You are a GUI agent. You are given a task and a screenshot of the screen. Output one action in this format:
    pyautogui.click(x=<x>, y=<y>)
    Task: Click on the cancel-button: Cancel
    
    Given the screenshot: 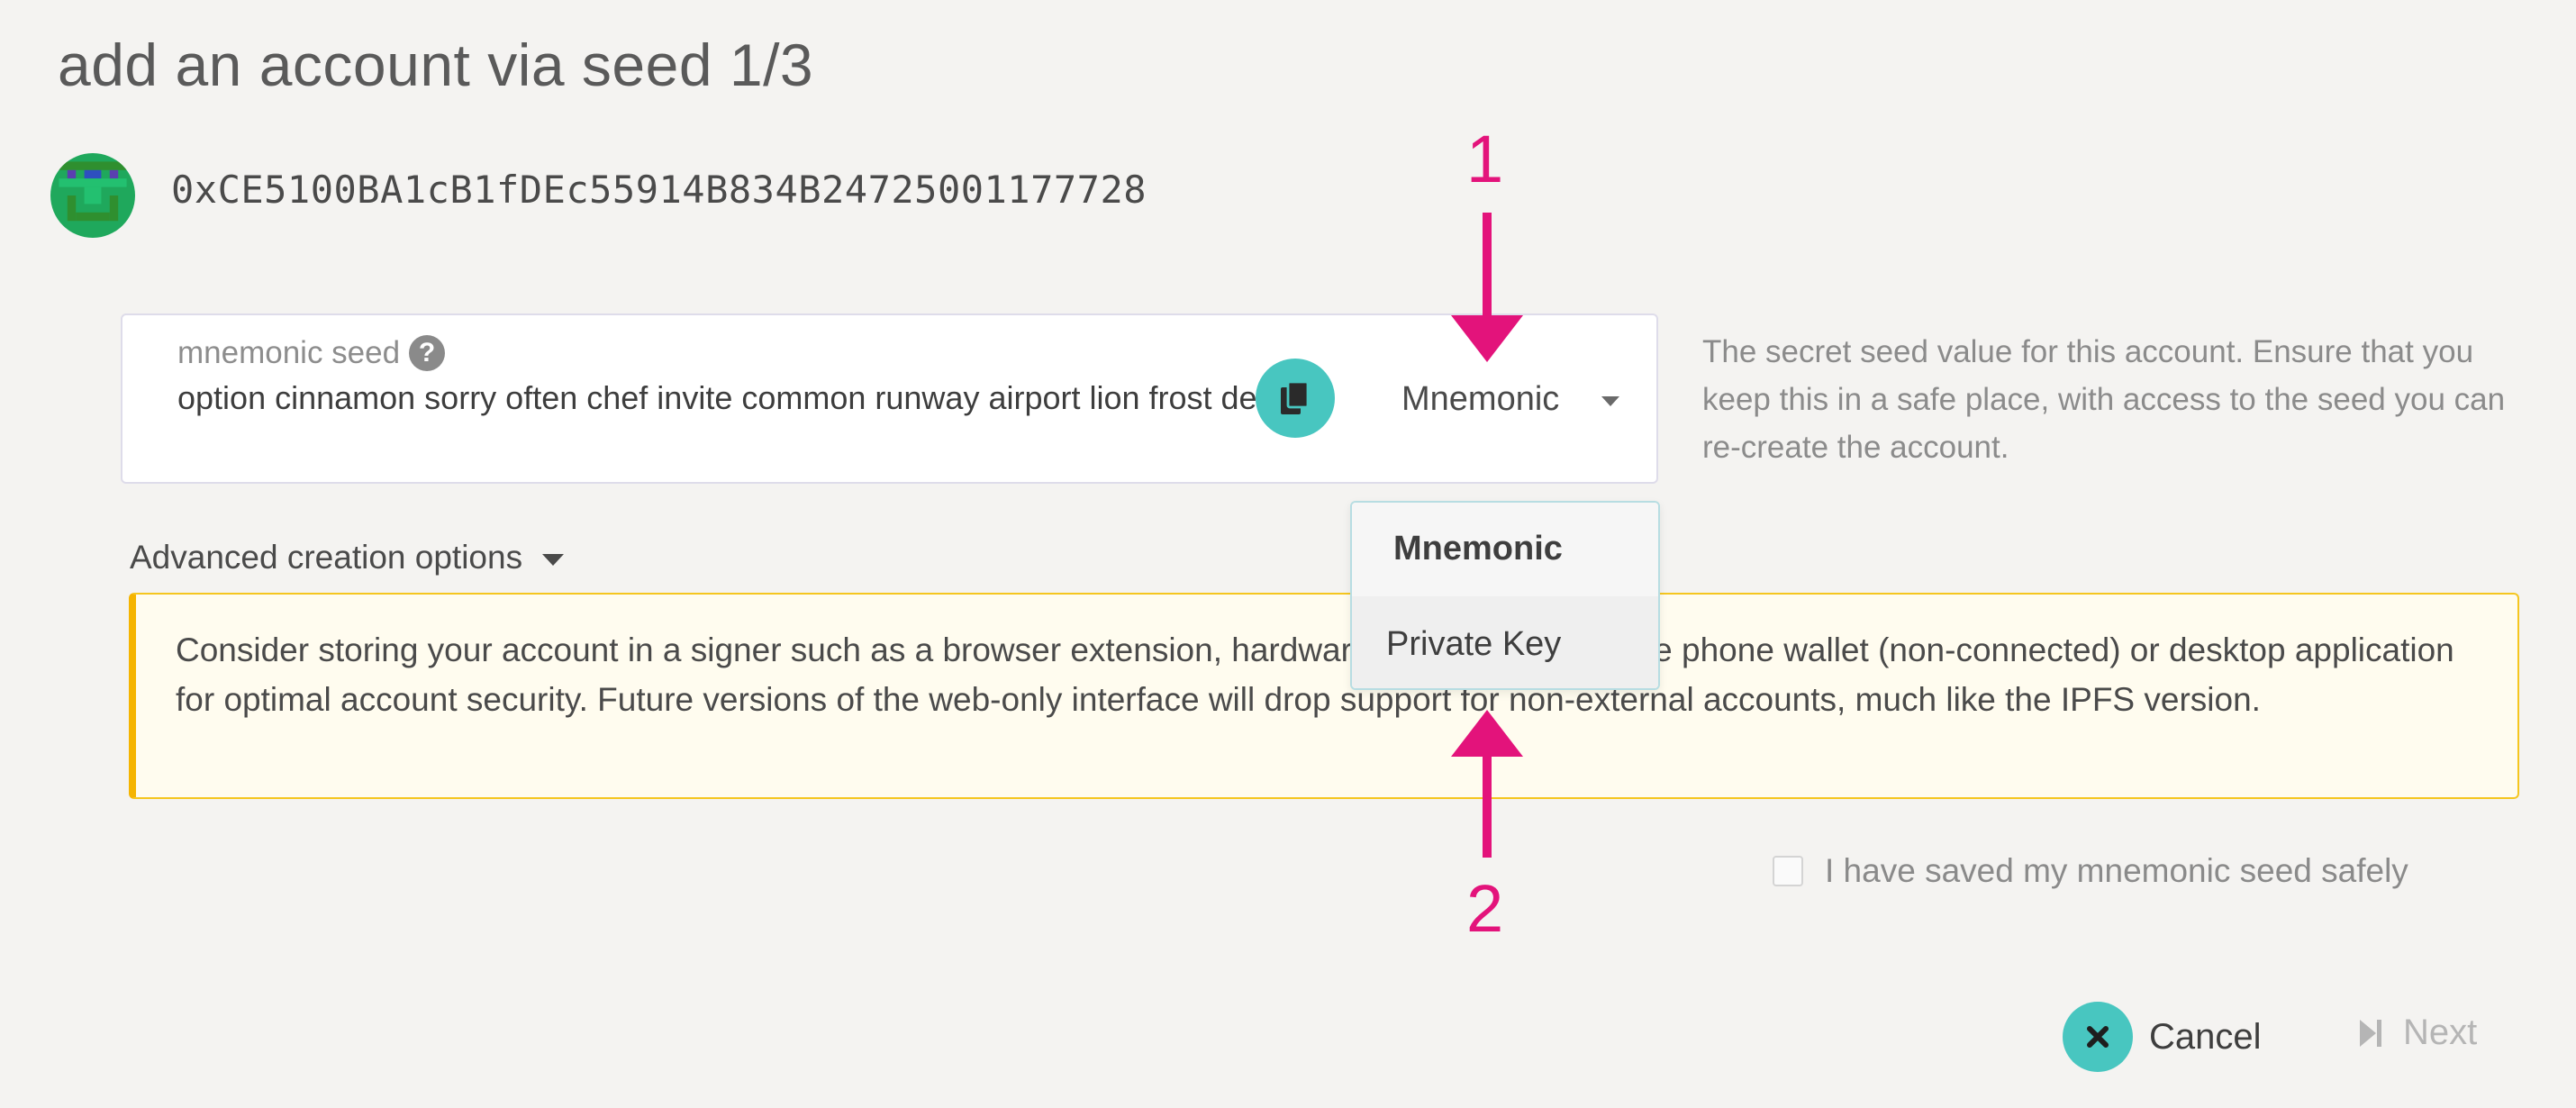 What is the action you would take?
    pyautogui.click(x=2162, y=1037)
    